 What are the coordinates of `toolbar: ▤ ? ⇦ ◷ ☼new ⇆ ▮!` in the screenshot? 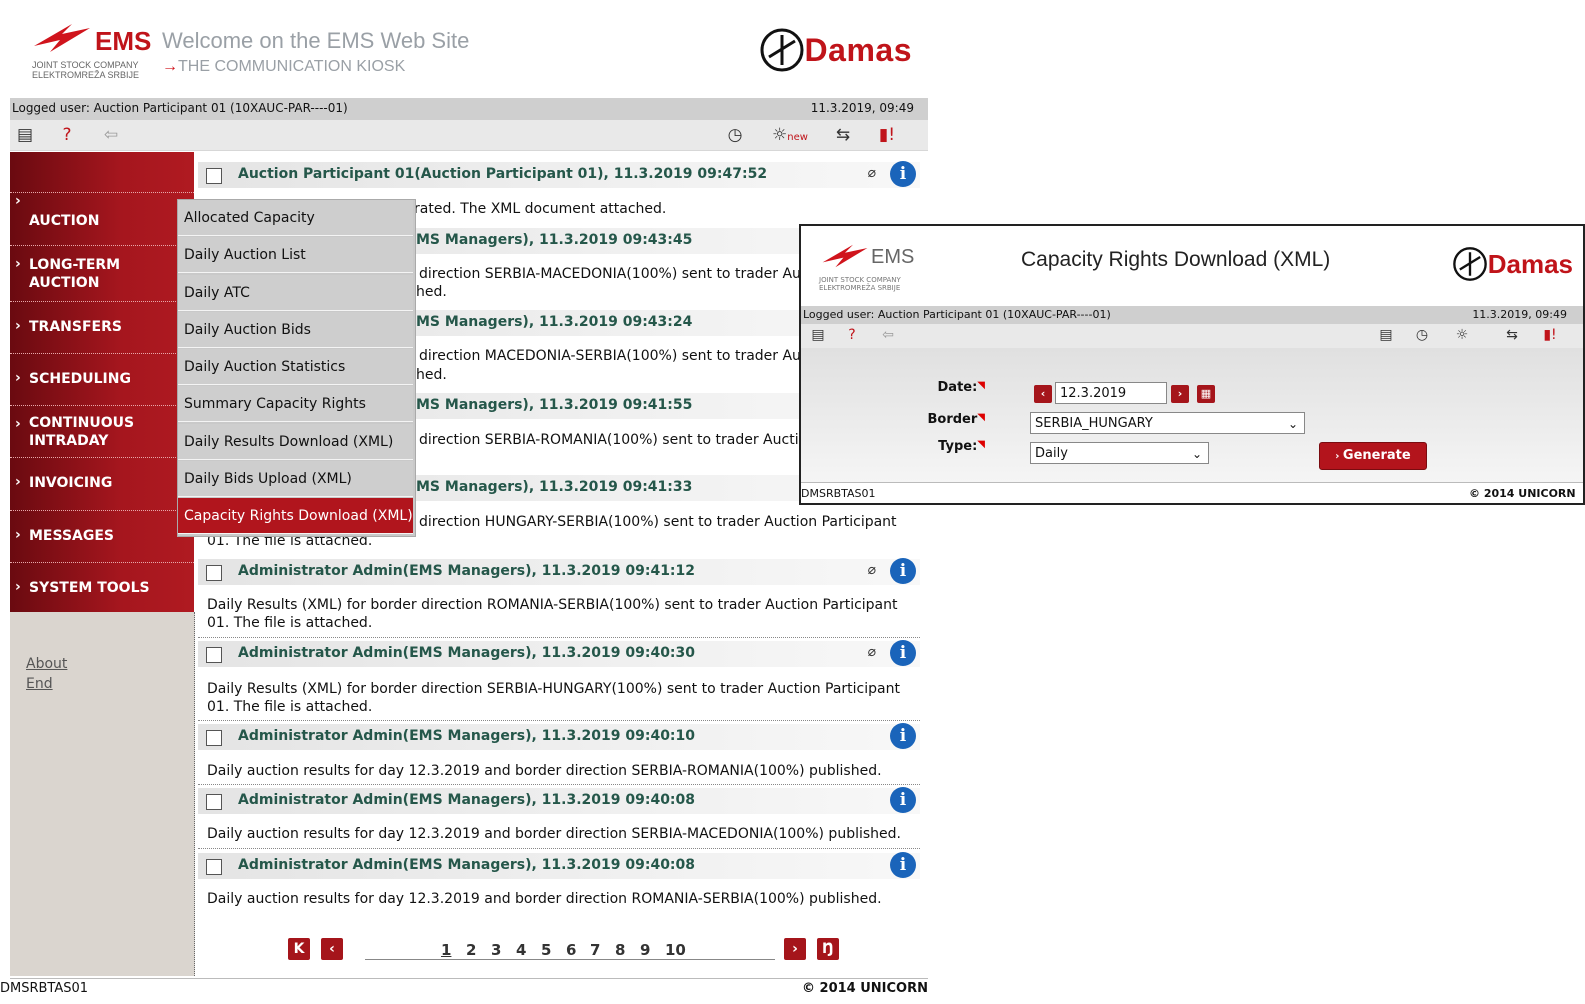 It's located at (469, 135).